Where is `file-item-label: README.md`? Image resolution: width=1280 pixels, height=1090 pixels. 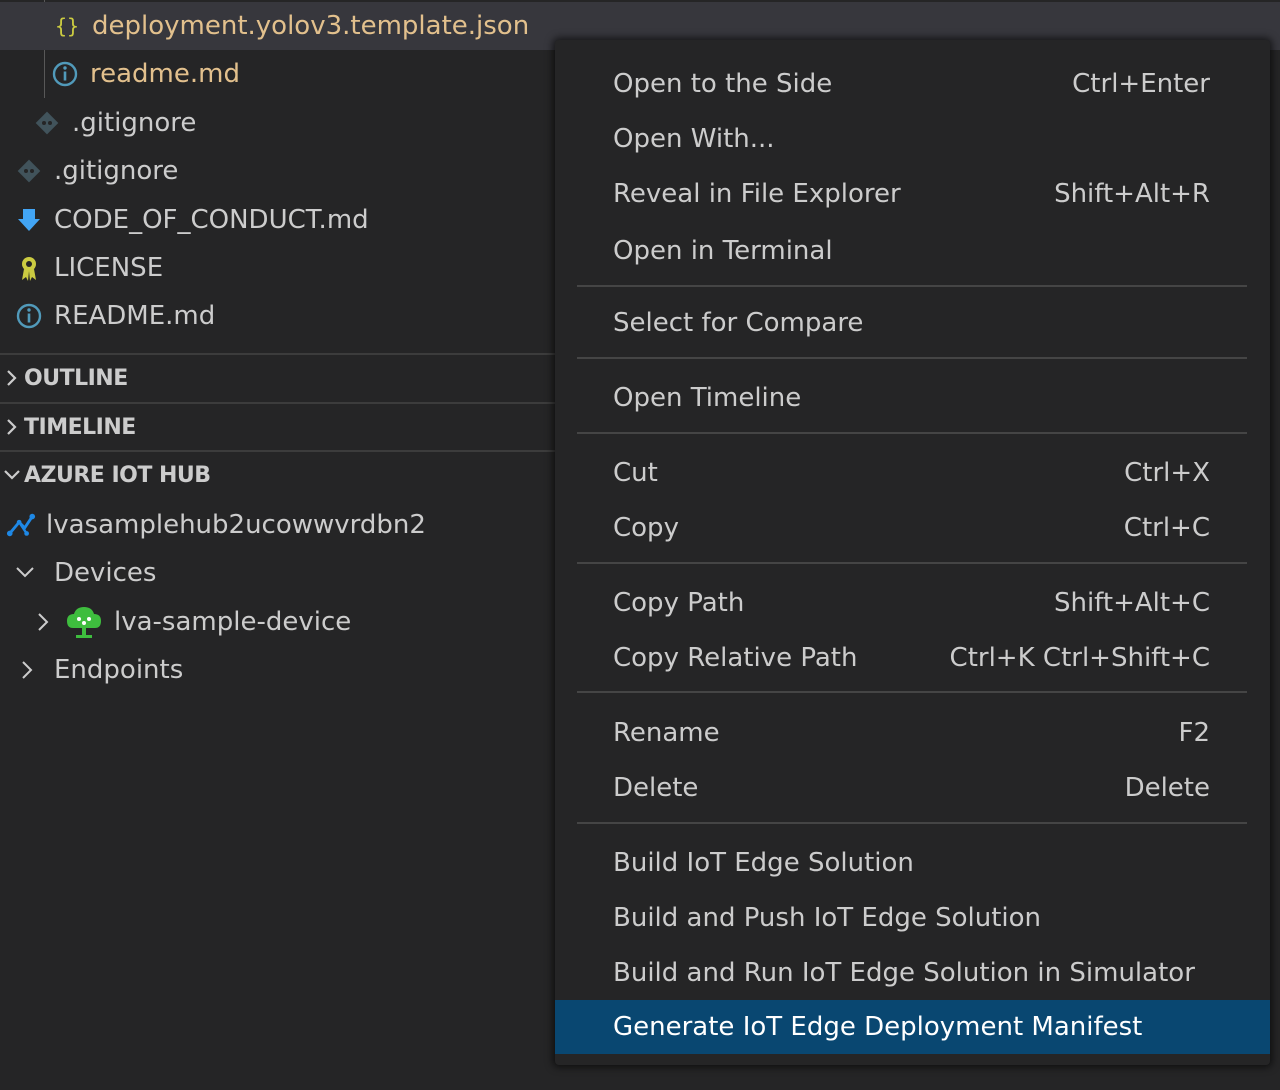 file-item-label: README.md is located at coordinates (135, 316).